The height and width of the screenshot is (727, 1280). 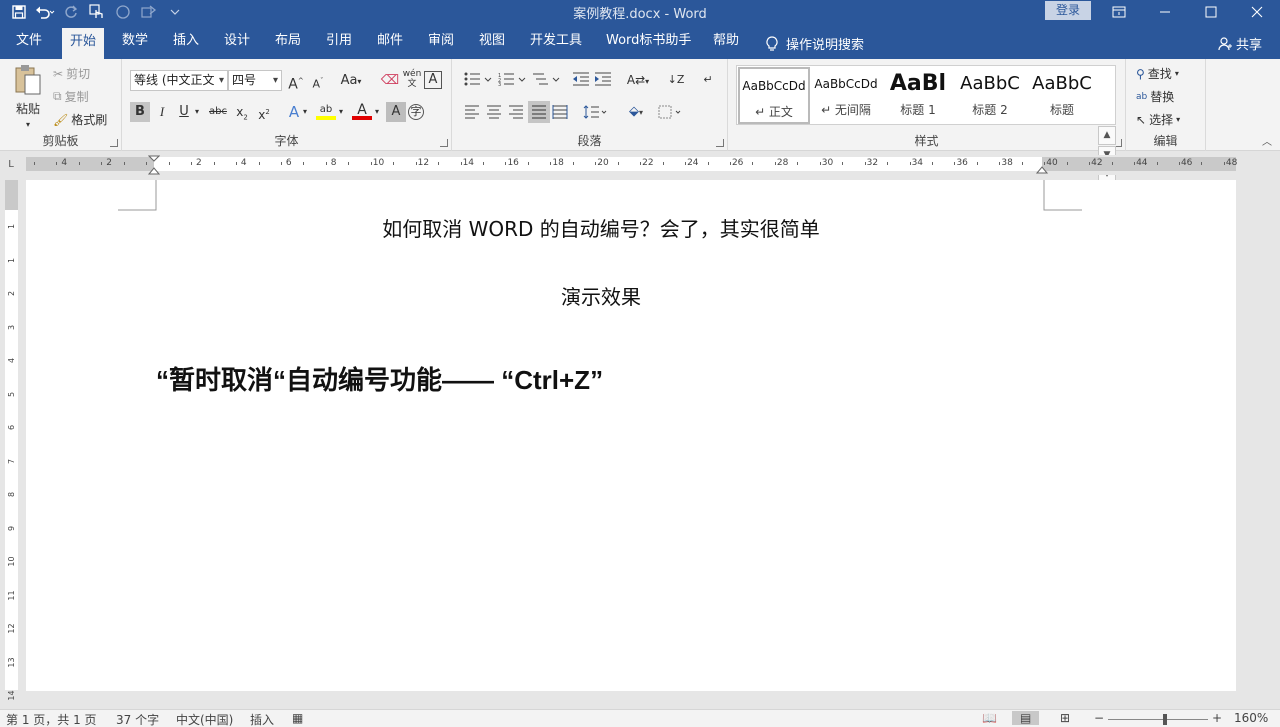 I want to click on print-layout-icon: ▤, so click(x=1026, y=718).